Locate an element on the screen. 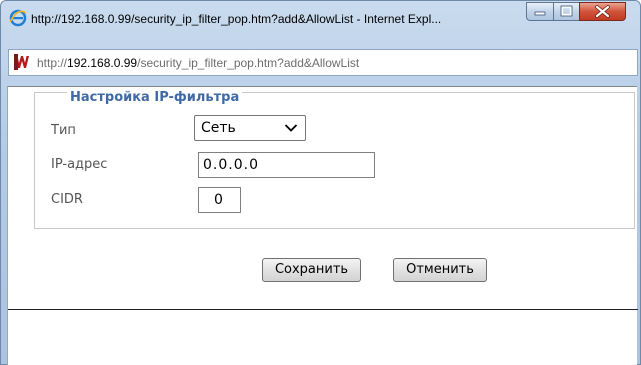 The width and height of the screenshot is (641, 365). type-label: Тип is located at coordinates (63, 130).